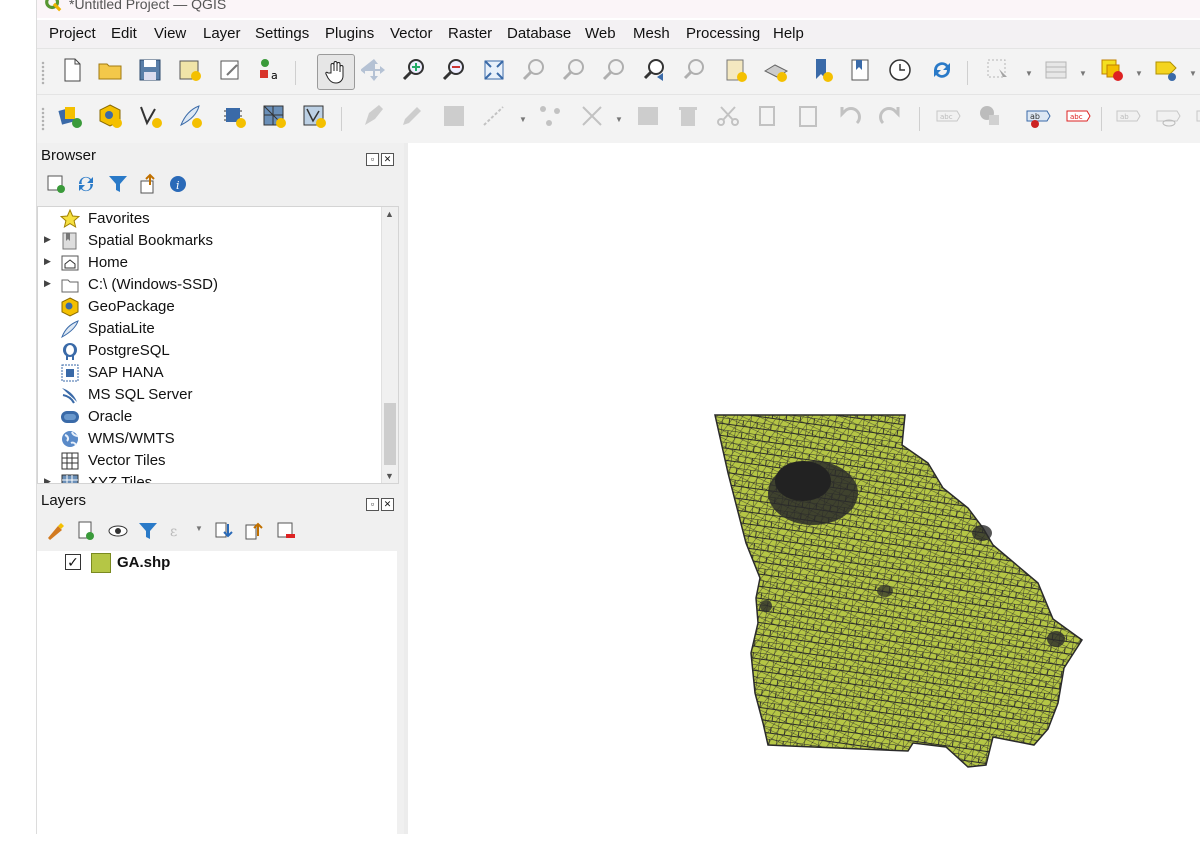 This screenshot has width=1200, height=841. Describe the element at coordinates (574, 70) in the screenshot. I see `zoom-to-layer-button` at that location.